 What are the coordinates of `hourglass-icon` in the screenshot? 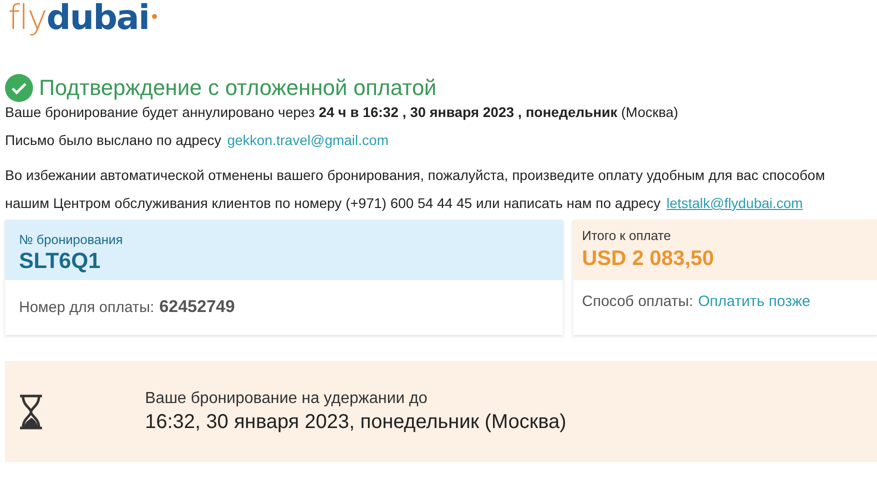 It's located at (31, 411).